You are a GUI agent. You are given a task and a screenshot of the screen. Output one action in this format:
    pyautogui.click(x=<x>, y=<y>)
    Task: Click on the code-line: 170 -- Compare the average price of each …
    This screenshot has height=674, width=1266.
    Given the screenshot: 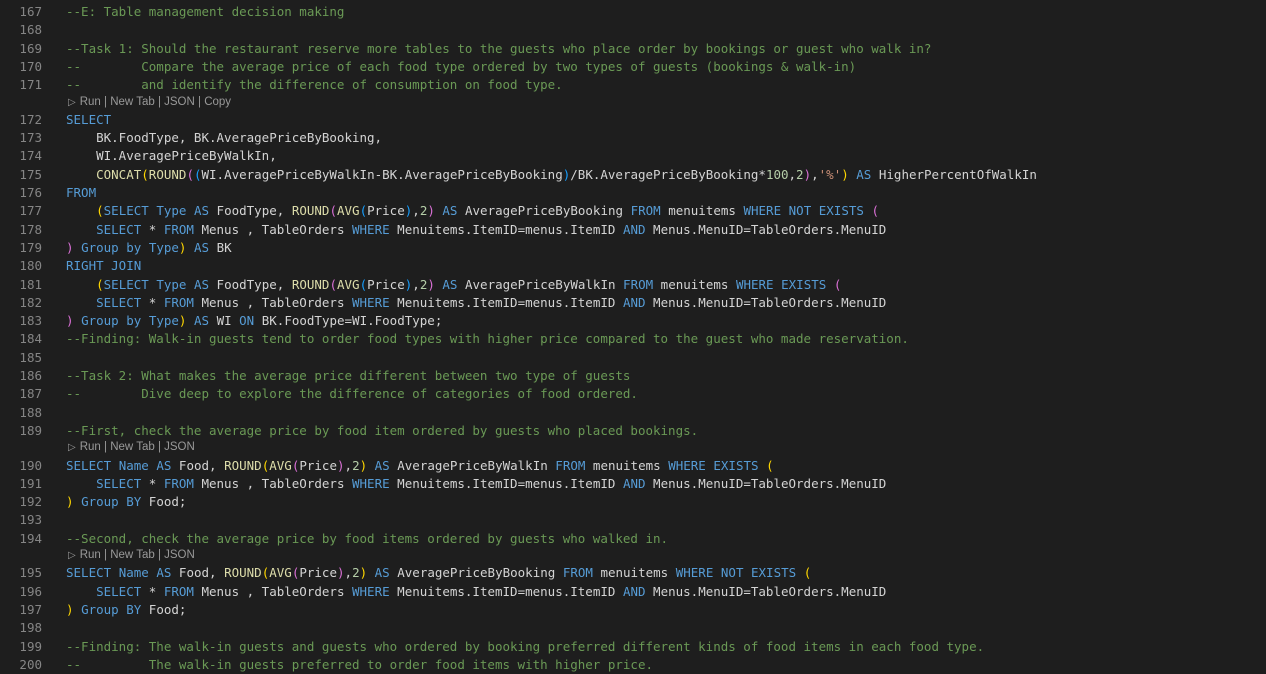 What is the action you would take?
    pyautogui.click(x=633, y=67)
    